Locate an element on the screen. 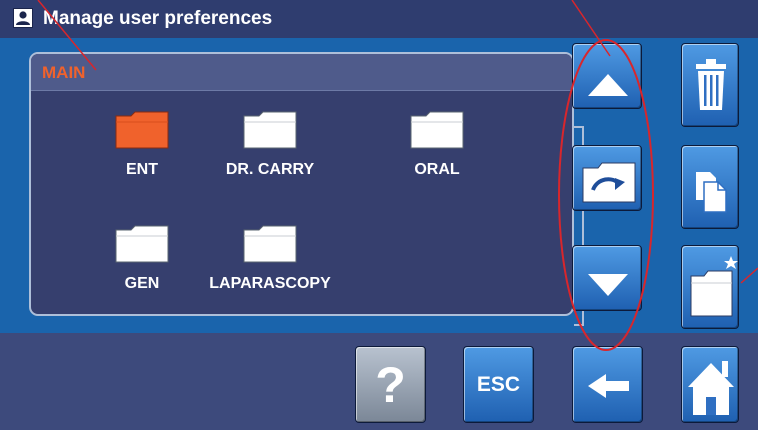 The width and height of the screenshot is (758, 430). arrow-up-icon is located at coordinates (608, 85).